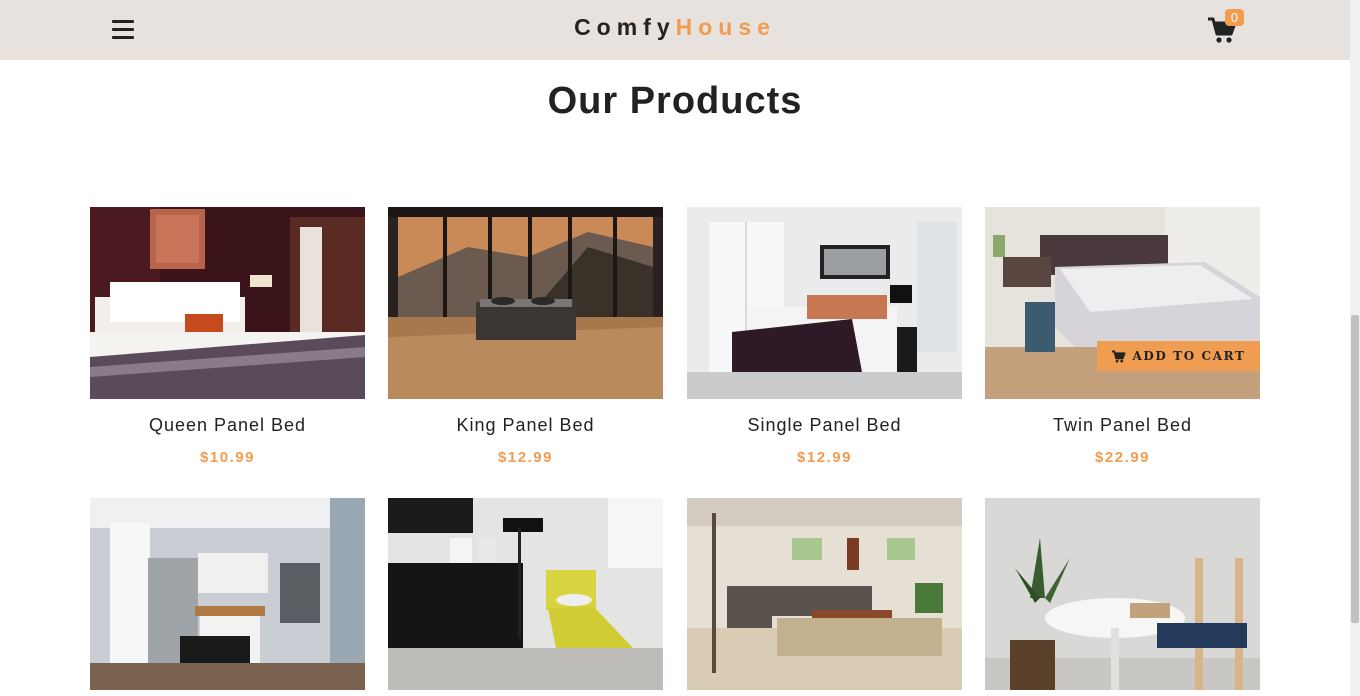 This screenshot has width=1360, height=696. I want to click on add-to-cart-button: ADD TO CART, so click(1178, 356).